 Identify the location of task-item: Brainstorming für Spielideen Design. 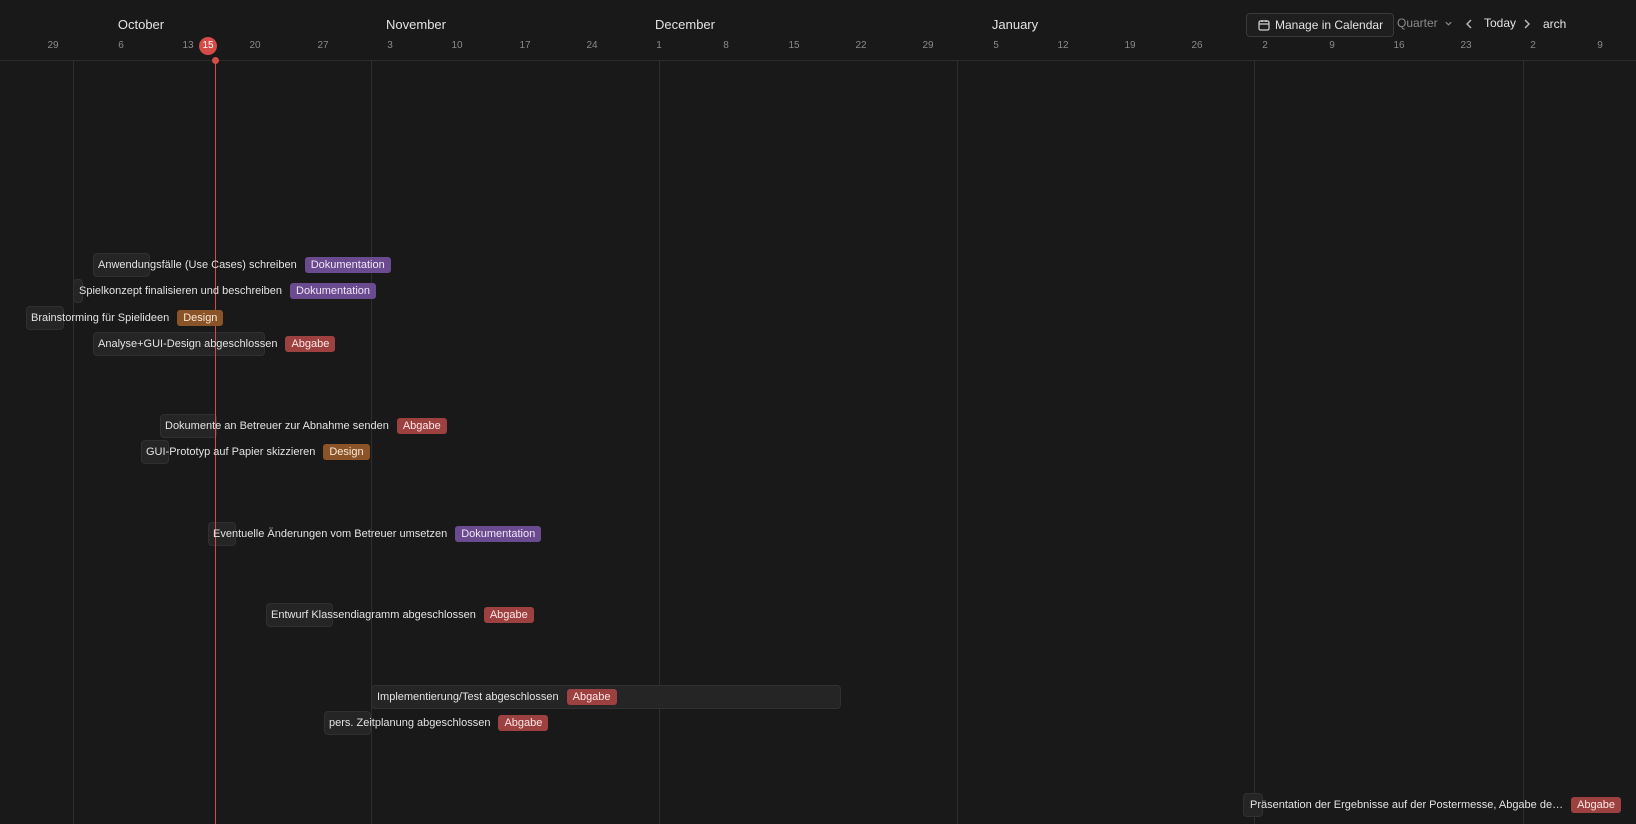
(127, 318).